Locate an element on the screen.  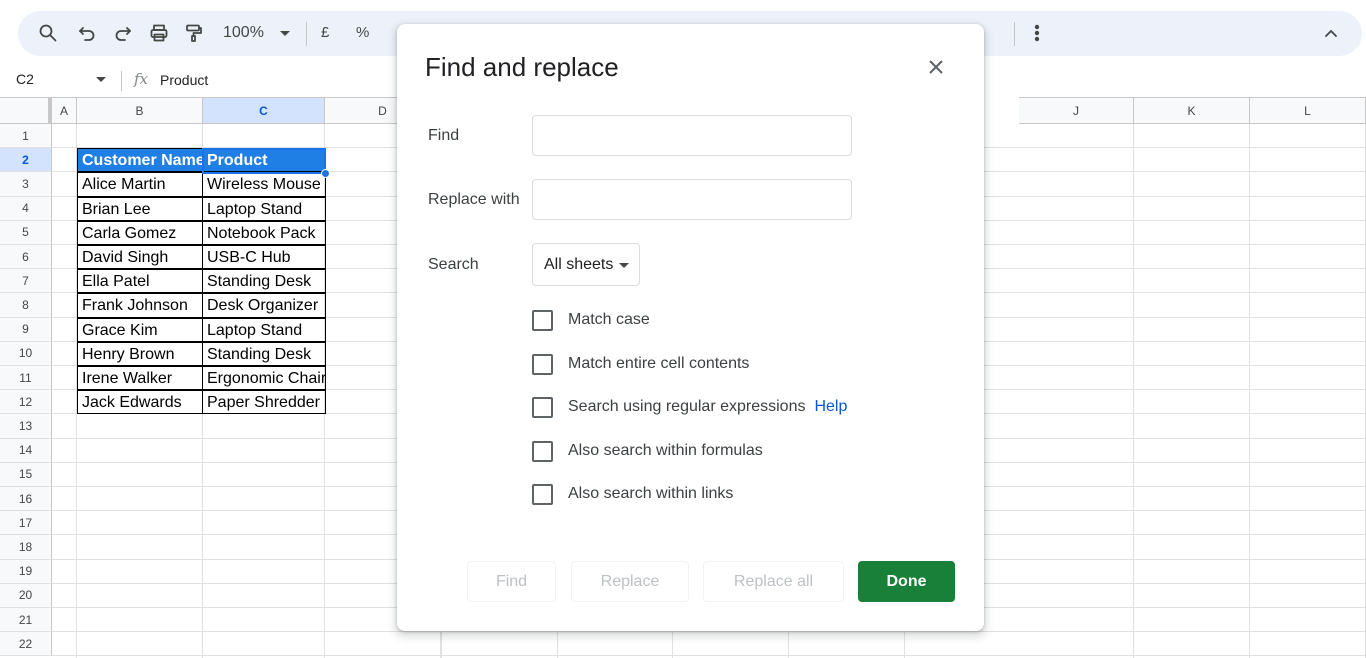
redo-icon is located at coordinates (123, 33).